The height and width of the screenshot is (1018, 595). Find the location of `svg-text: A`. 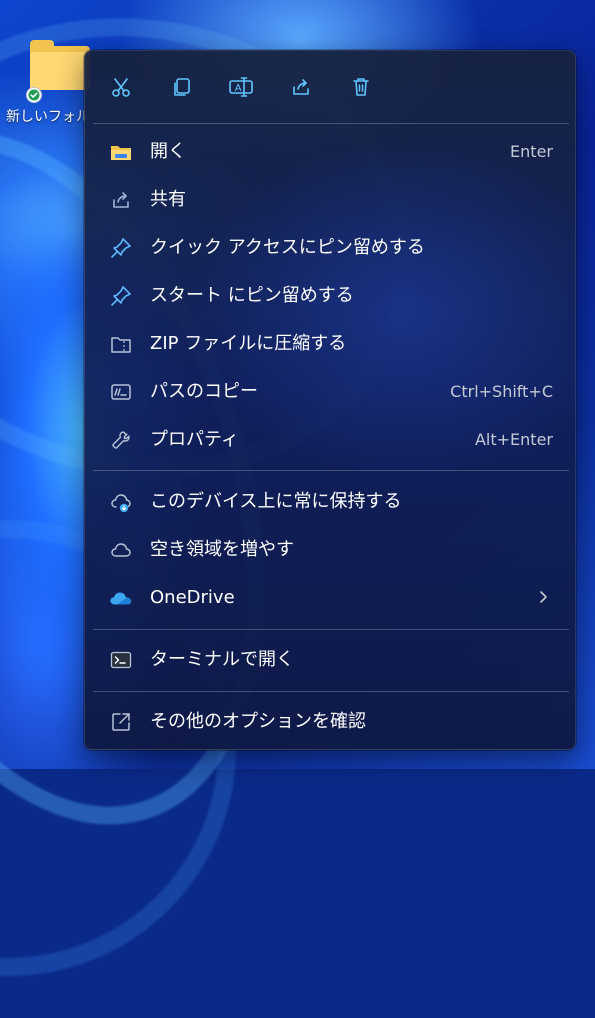

svg-text: A is located at coordinates (238, 88).